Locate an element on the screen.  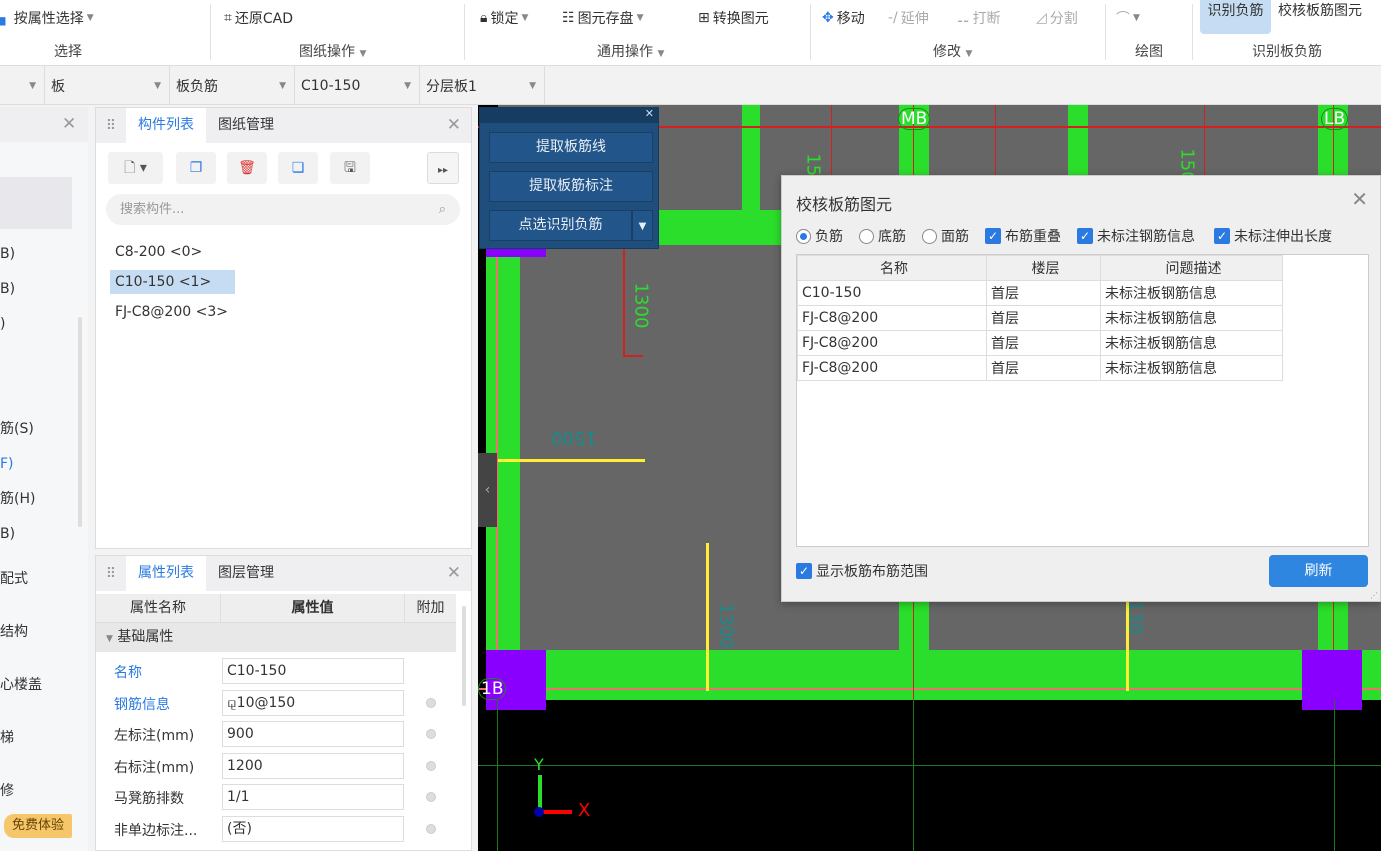
tab-property-list: 属性列表 is located at coordinates (166, 573).